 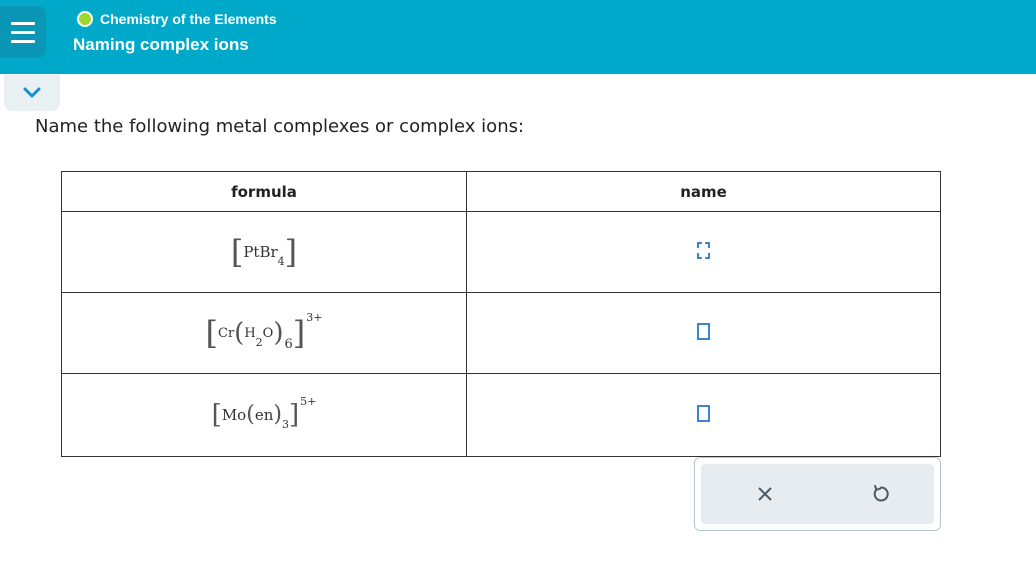 I want to click on formula-ligand-rest: O, so click(x=268, y=333).